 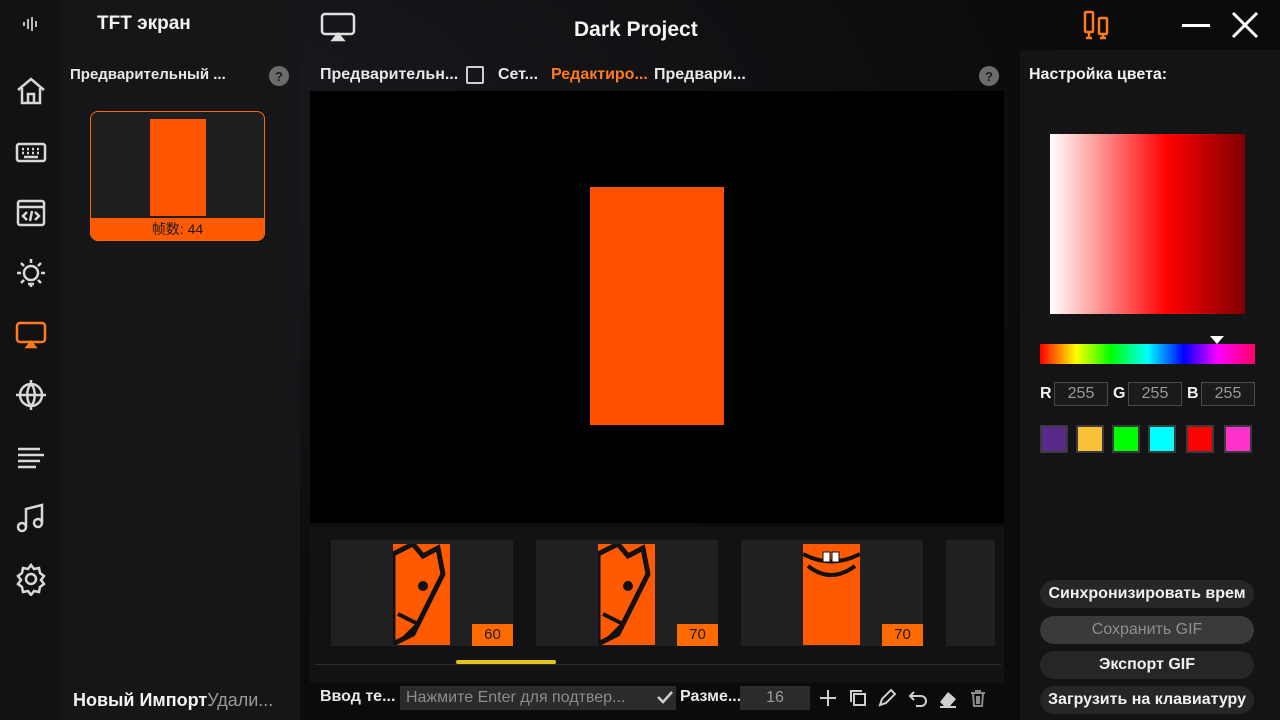 What do you see at coordinates (1217, 340) in the screenshot?
I see `hue-slider-marker` at bounding box center [1217, 340].